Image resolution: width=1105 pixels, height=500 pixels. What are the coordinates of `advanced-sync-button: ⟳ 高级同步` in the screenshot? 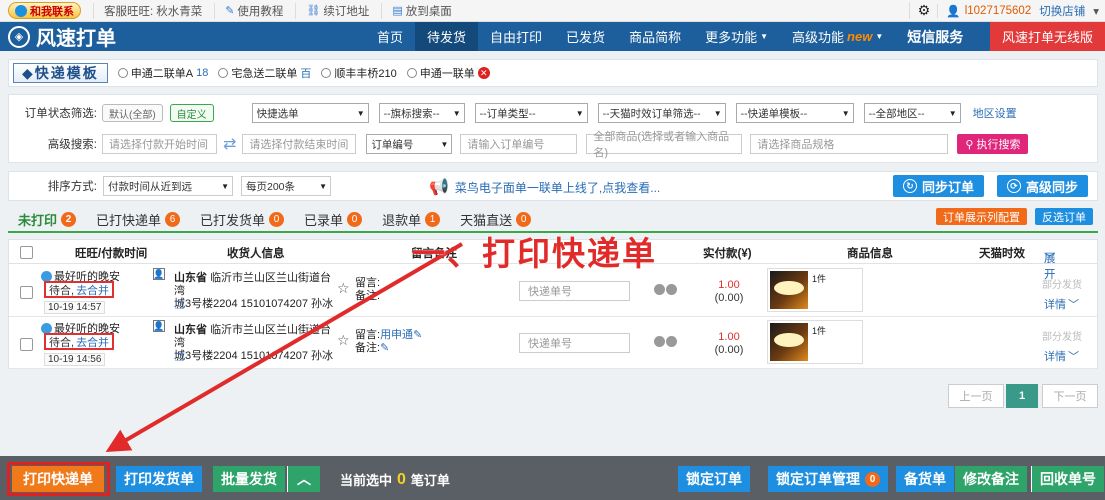 It's located at (1043, 186).